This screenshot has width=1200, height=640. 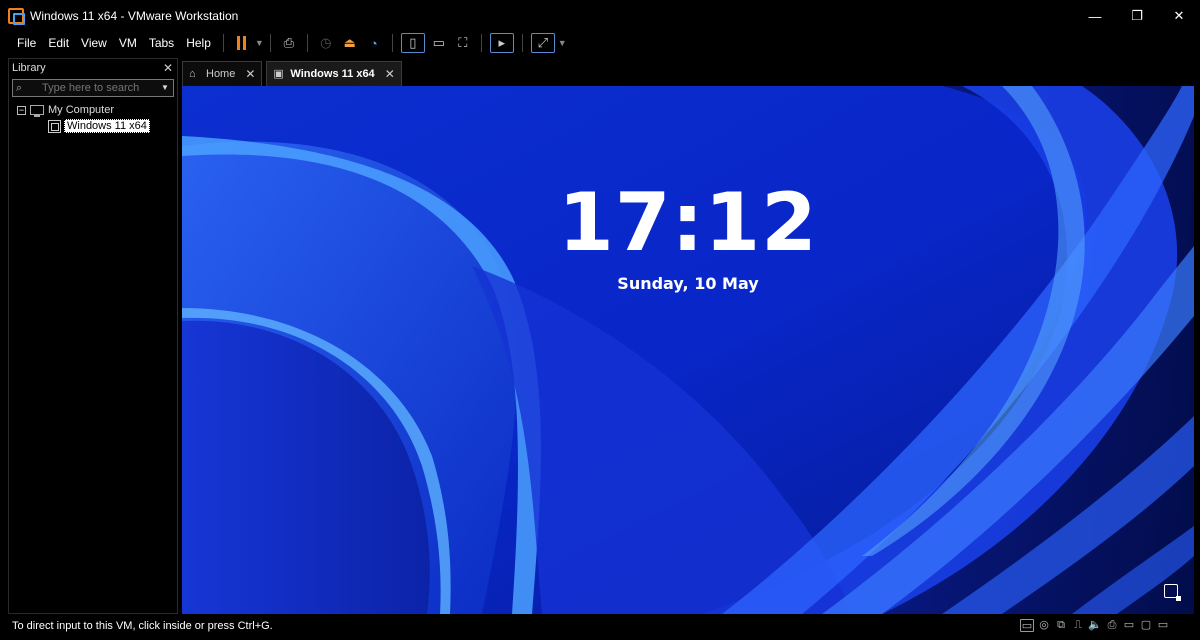 What do you see at coordinates (688, 73) in the screenshot?
I see `tab-strip: ⌂ Home ✕ ▣ Windows 11 x64 ✕` at bounding box center [688, 73].